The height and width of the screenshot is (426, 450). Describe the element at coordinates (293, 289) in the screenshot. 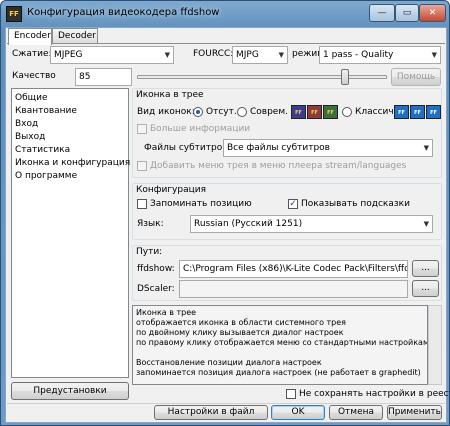

I see `dscaler-path-input` at that location.